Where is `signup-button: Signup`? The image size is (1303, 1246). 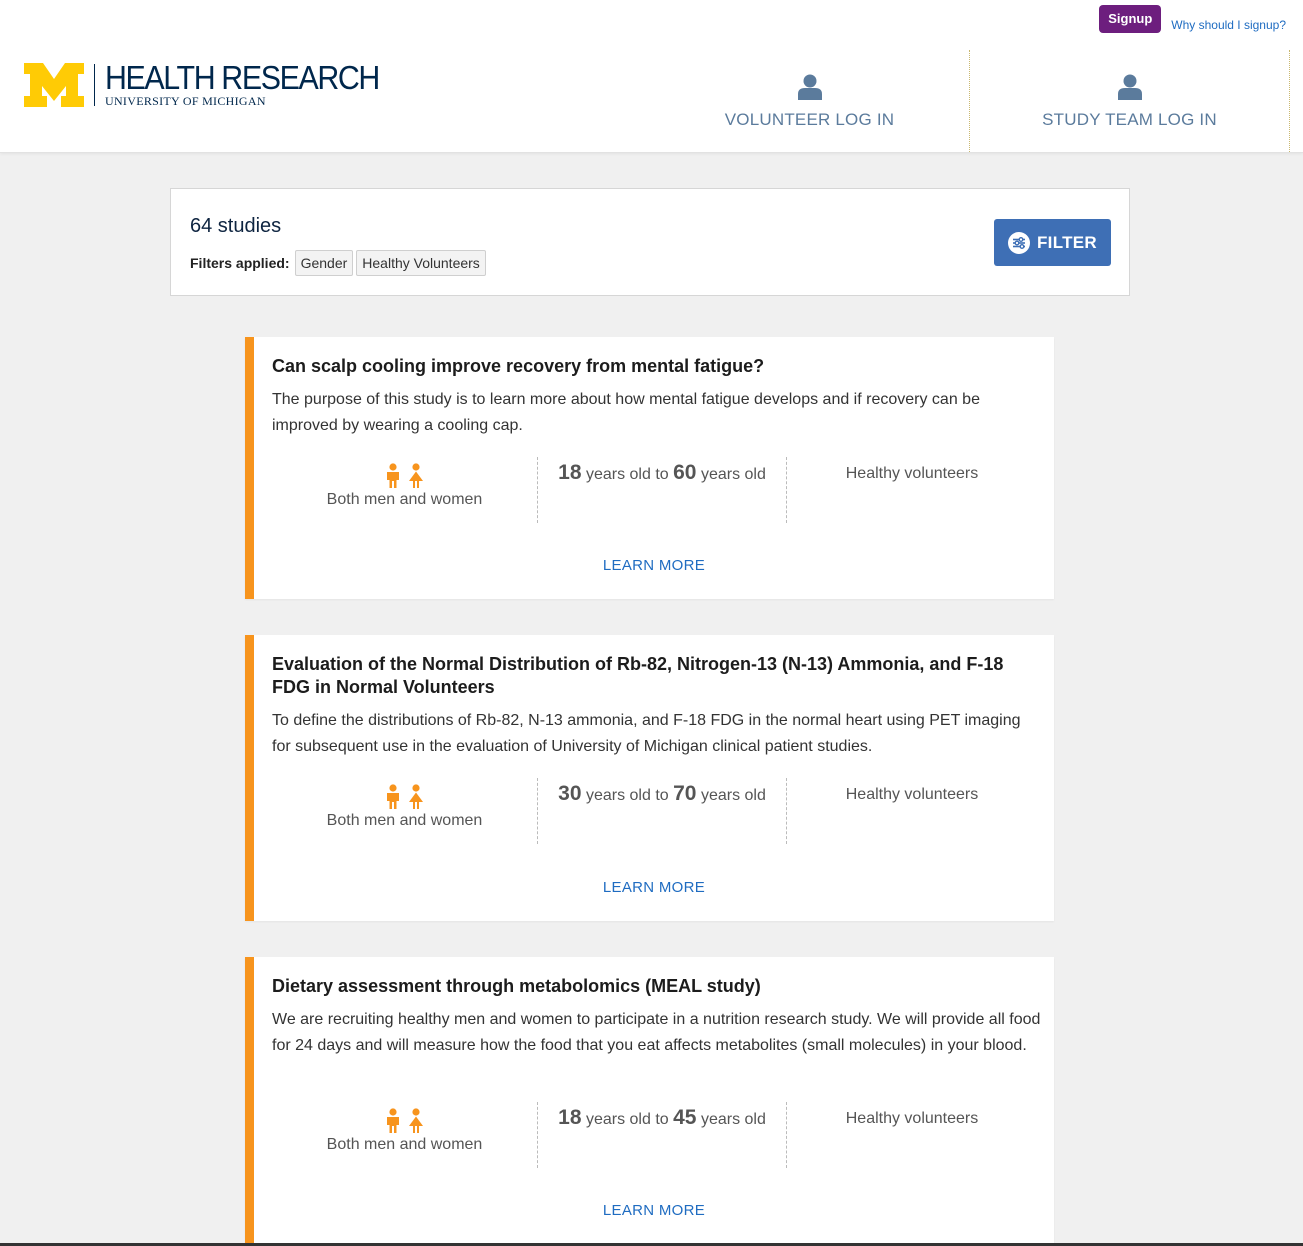
signup-button: Signup is located at coordinates (1130, 19).